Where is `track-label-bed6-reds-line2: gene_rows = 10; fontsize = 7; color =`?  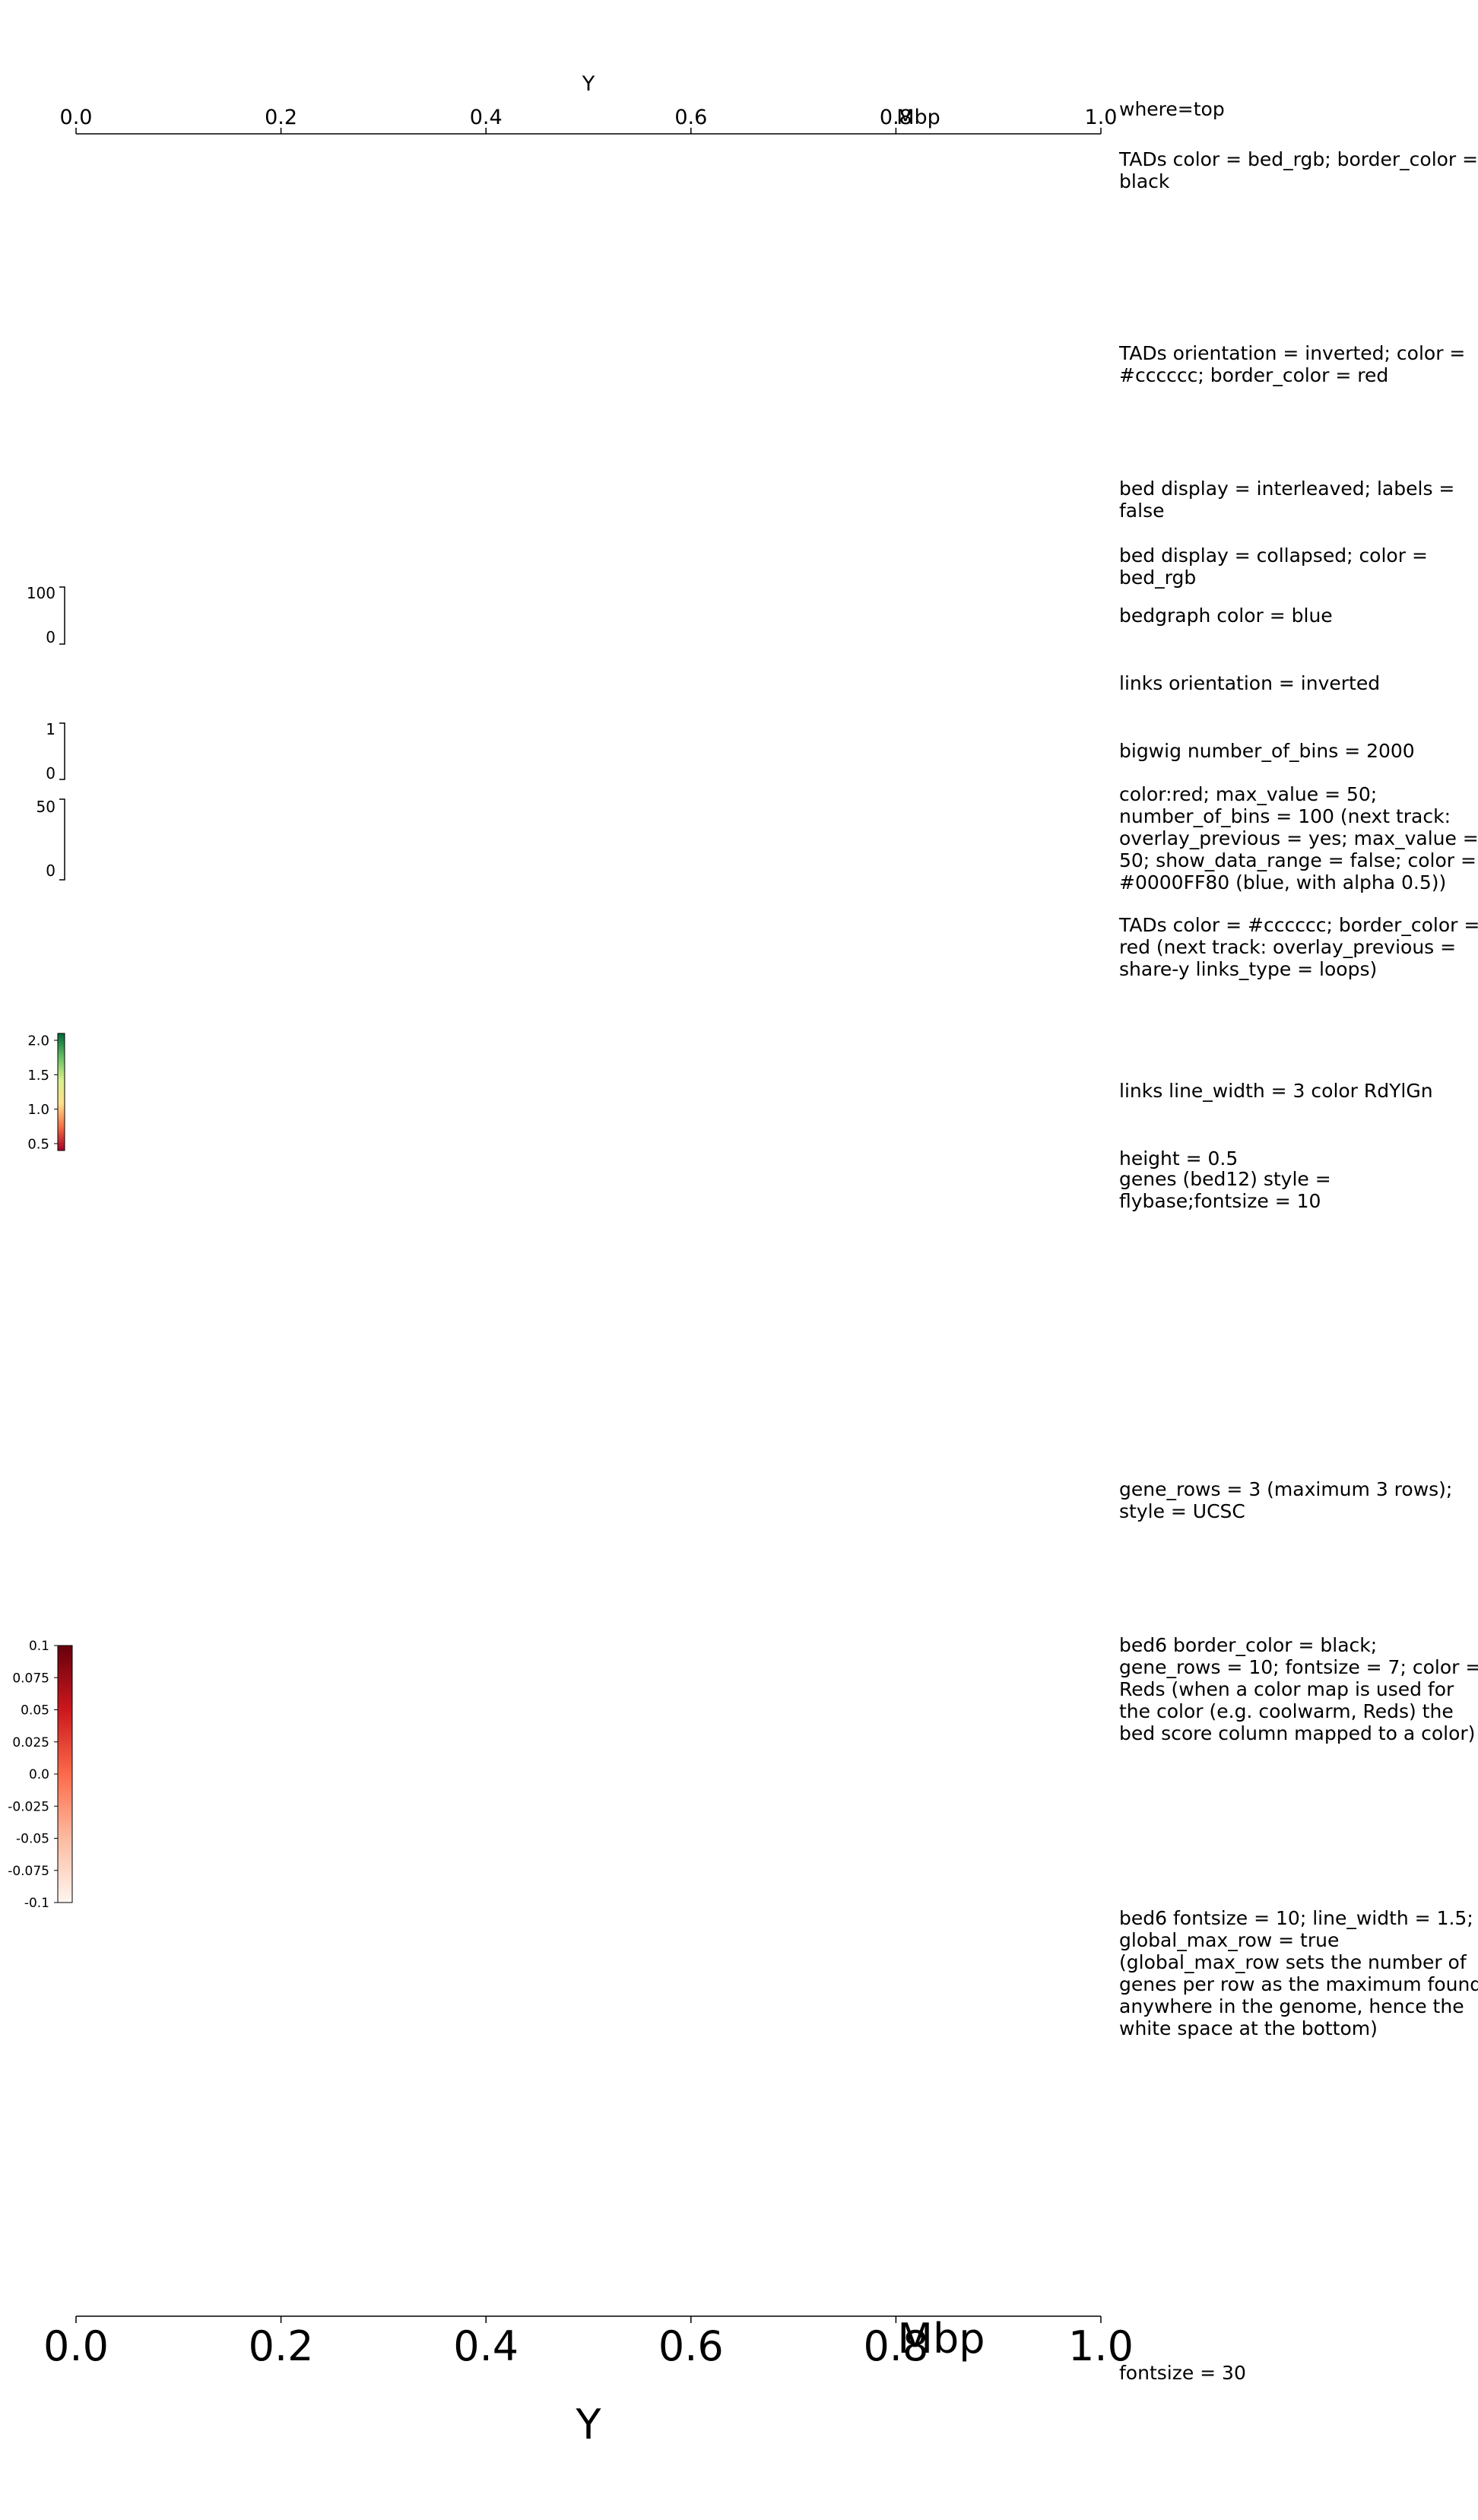 track-label-bed6-reds-line2: gene_rows = 10; fontsize = 7; color = is located at coordinates (1298, 1667).